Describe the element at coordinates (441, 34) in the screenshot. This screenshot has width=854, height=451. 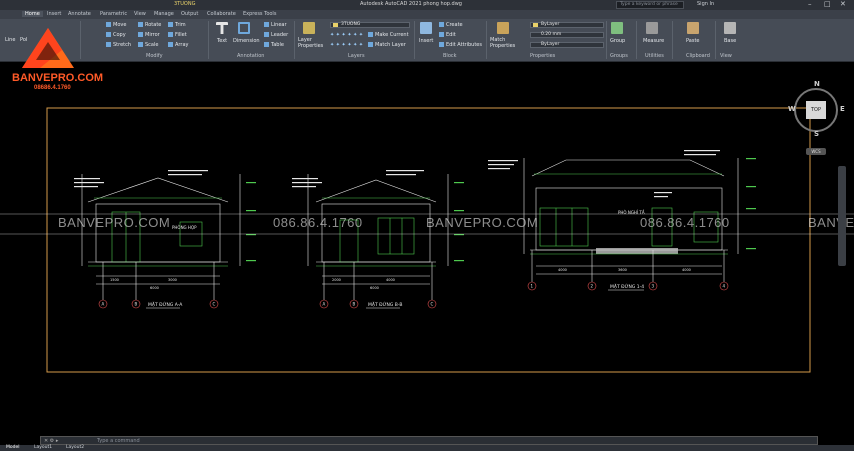
I see `edit-block-icon` at that location.